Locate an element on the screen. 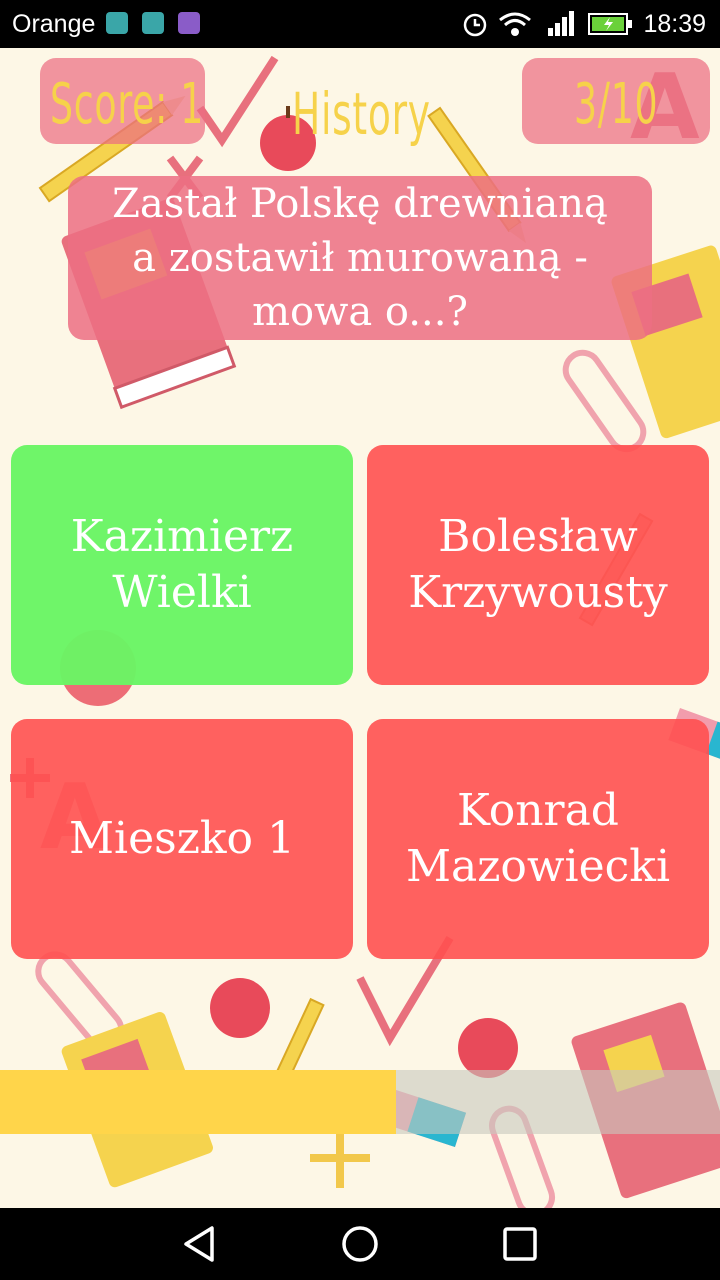 The width and height of the screenshot is (720, 1280). score-label: Score: 1 is located at coordinates (127, 104).